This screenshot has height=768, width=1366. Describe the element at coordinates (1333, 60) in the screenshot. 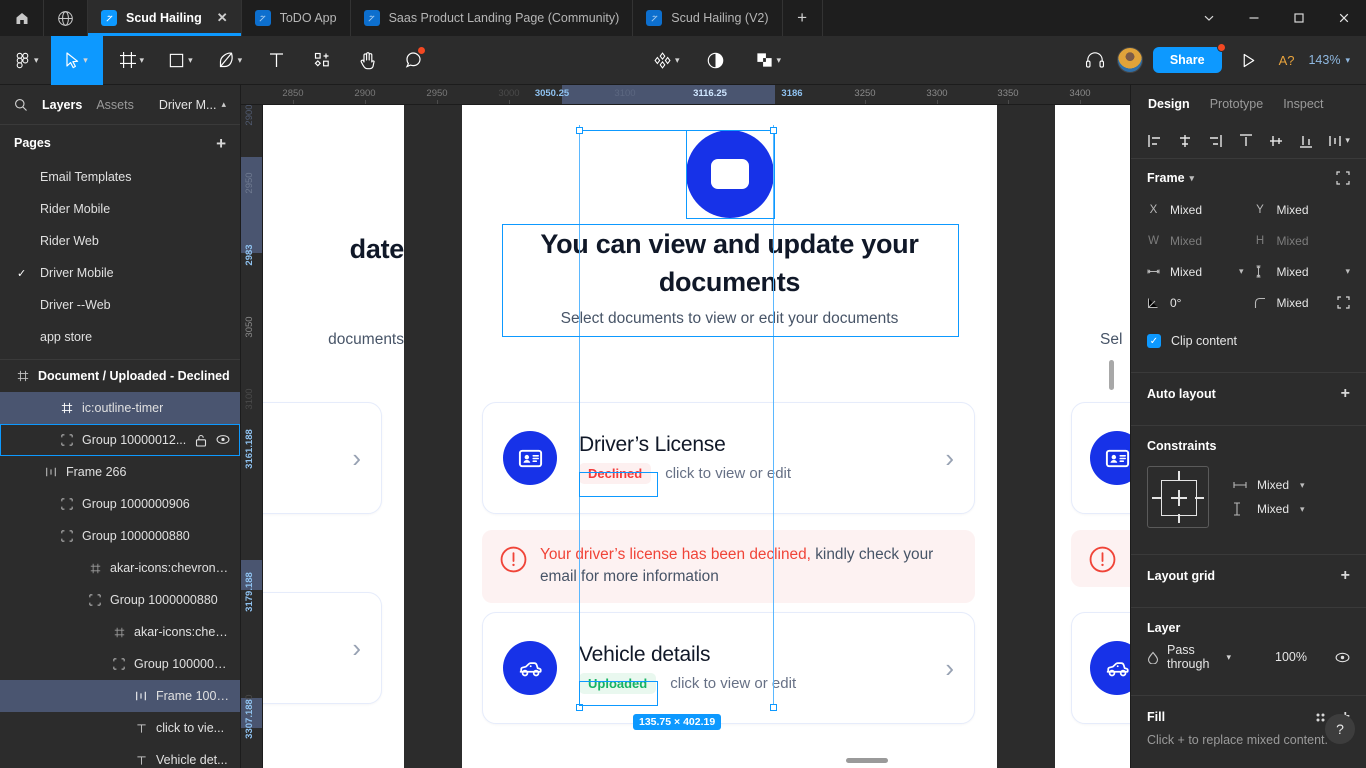

I see `zoom-level-selector: 143% ▾` at that location.